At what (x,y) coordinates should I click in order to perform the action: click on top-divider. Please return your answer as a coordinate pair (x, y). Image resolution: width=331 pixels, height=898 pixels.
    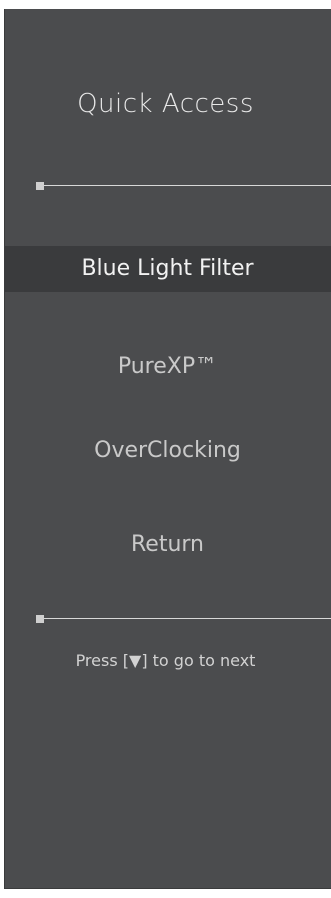
    Looking at the image, I should click on (183, 186).